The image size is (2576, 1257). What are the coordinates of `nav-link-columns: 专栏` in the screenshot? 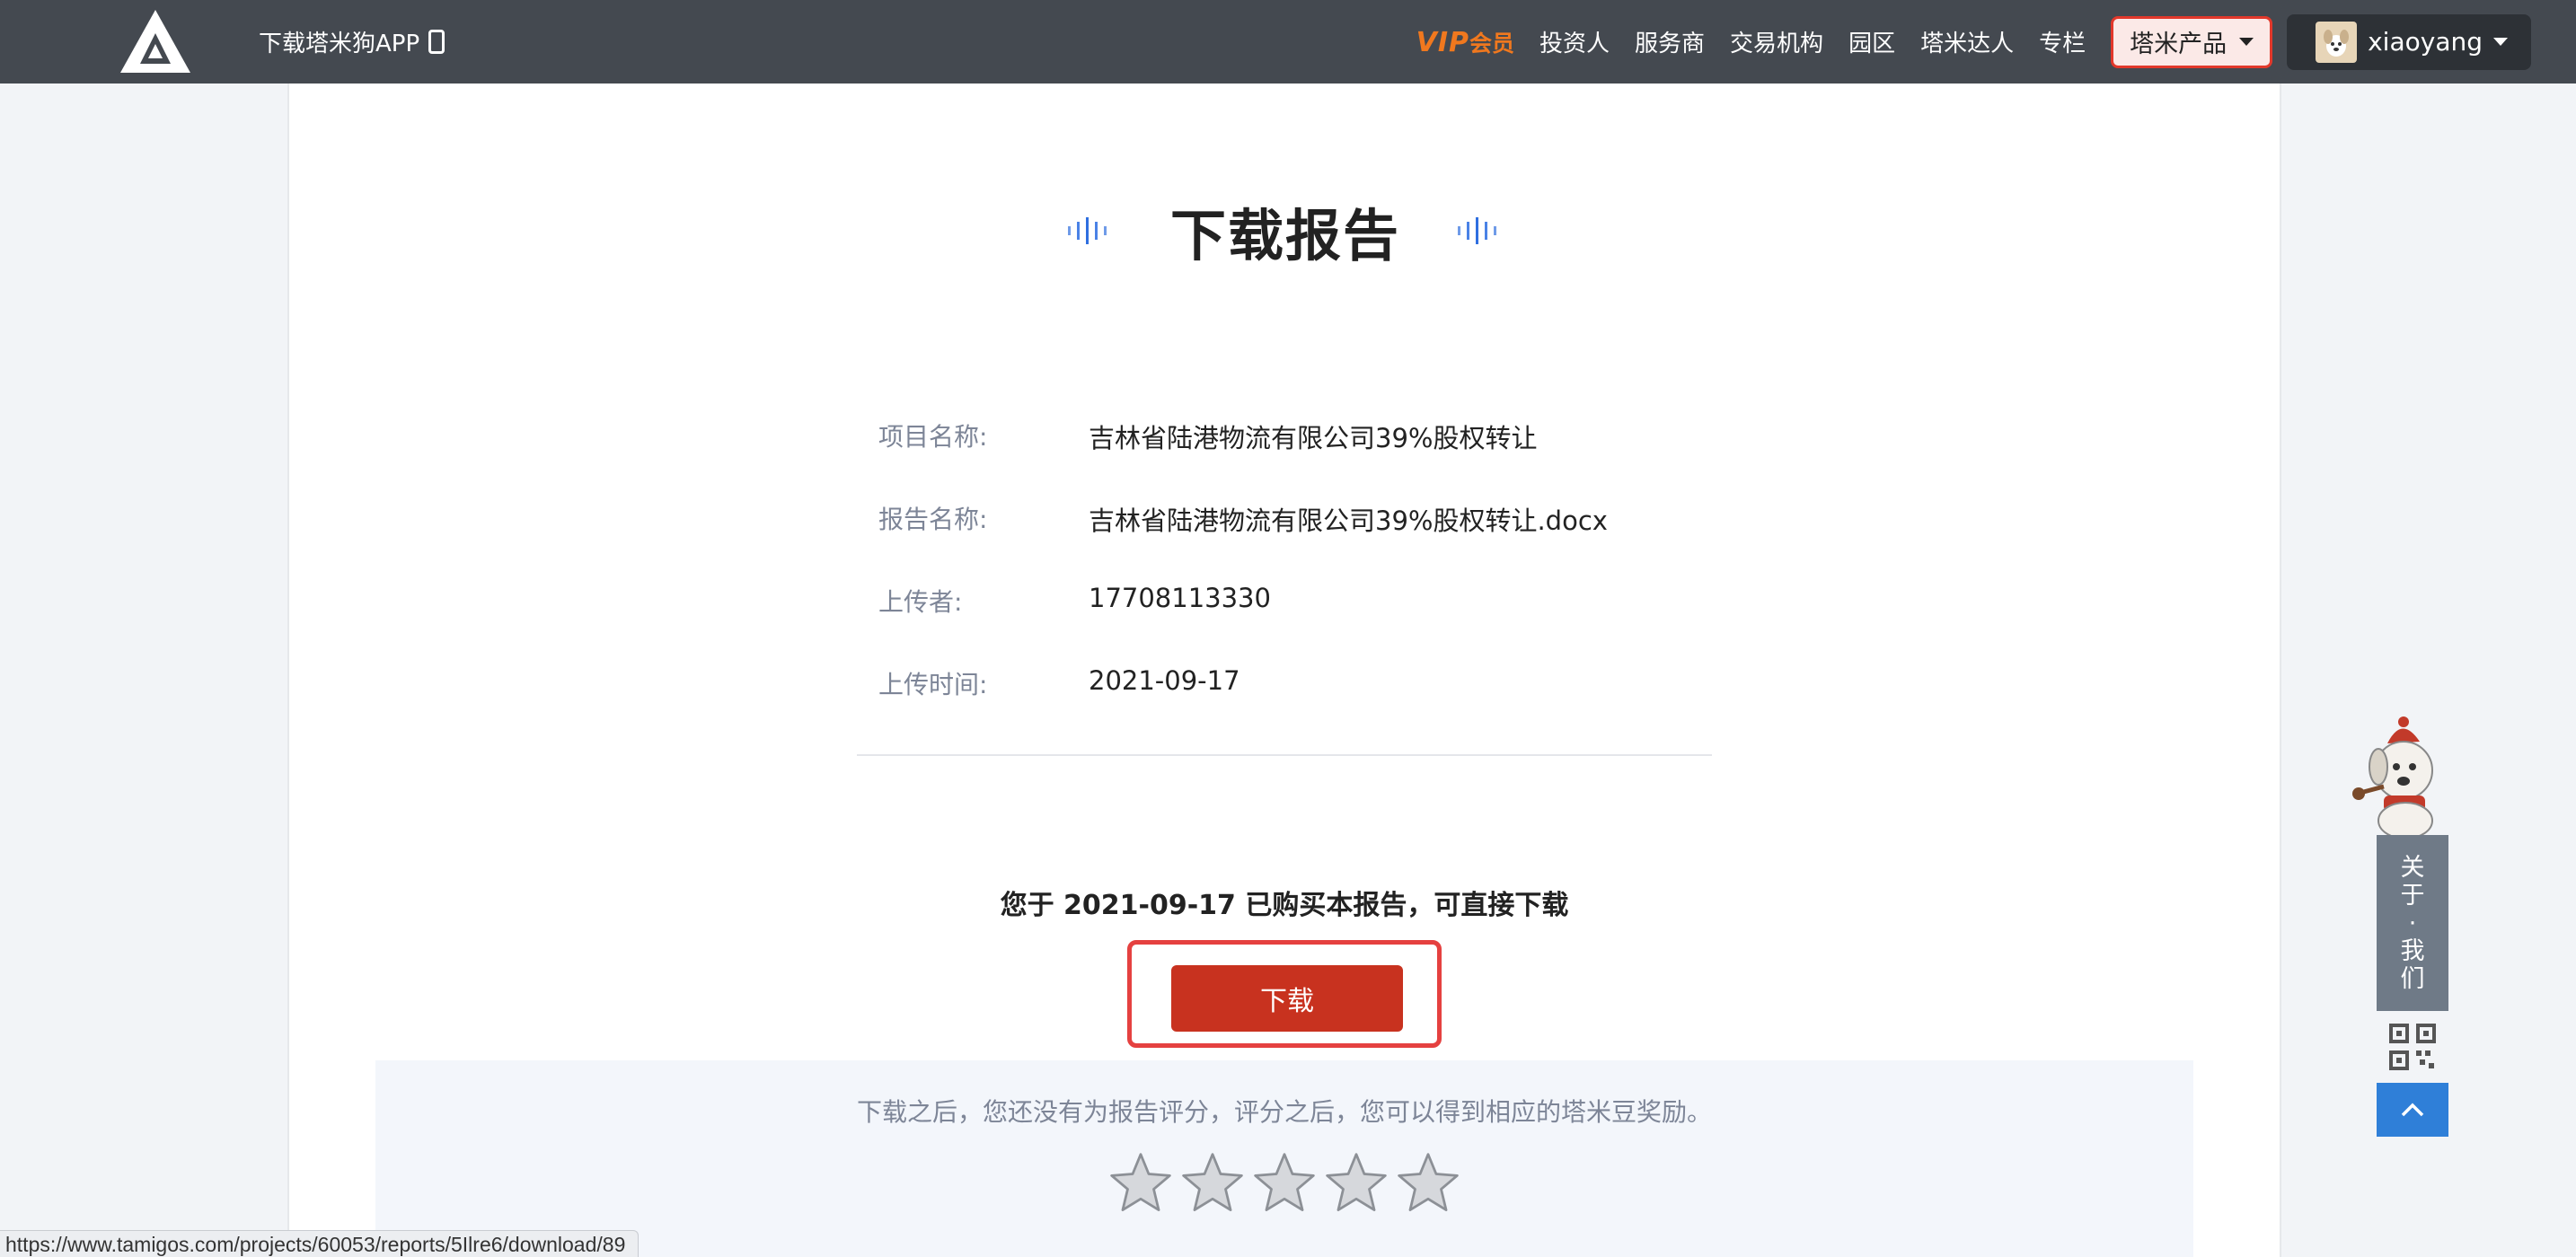 It's located at (2062, 42).